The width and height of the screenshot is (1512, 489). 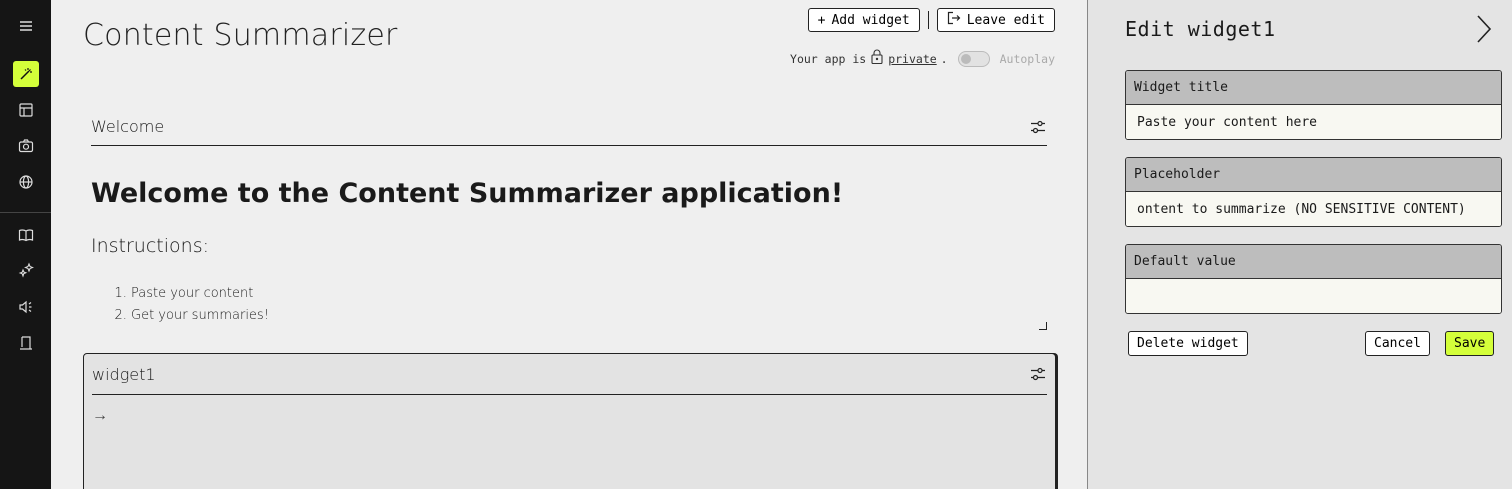 I want to click on exit-arrow-icon, so click(x=954, y=20).